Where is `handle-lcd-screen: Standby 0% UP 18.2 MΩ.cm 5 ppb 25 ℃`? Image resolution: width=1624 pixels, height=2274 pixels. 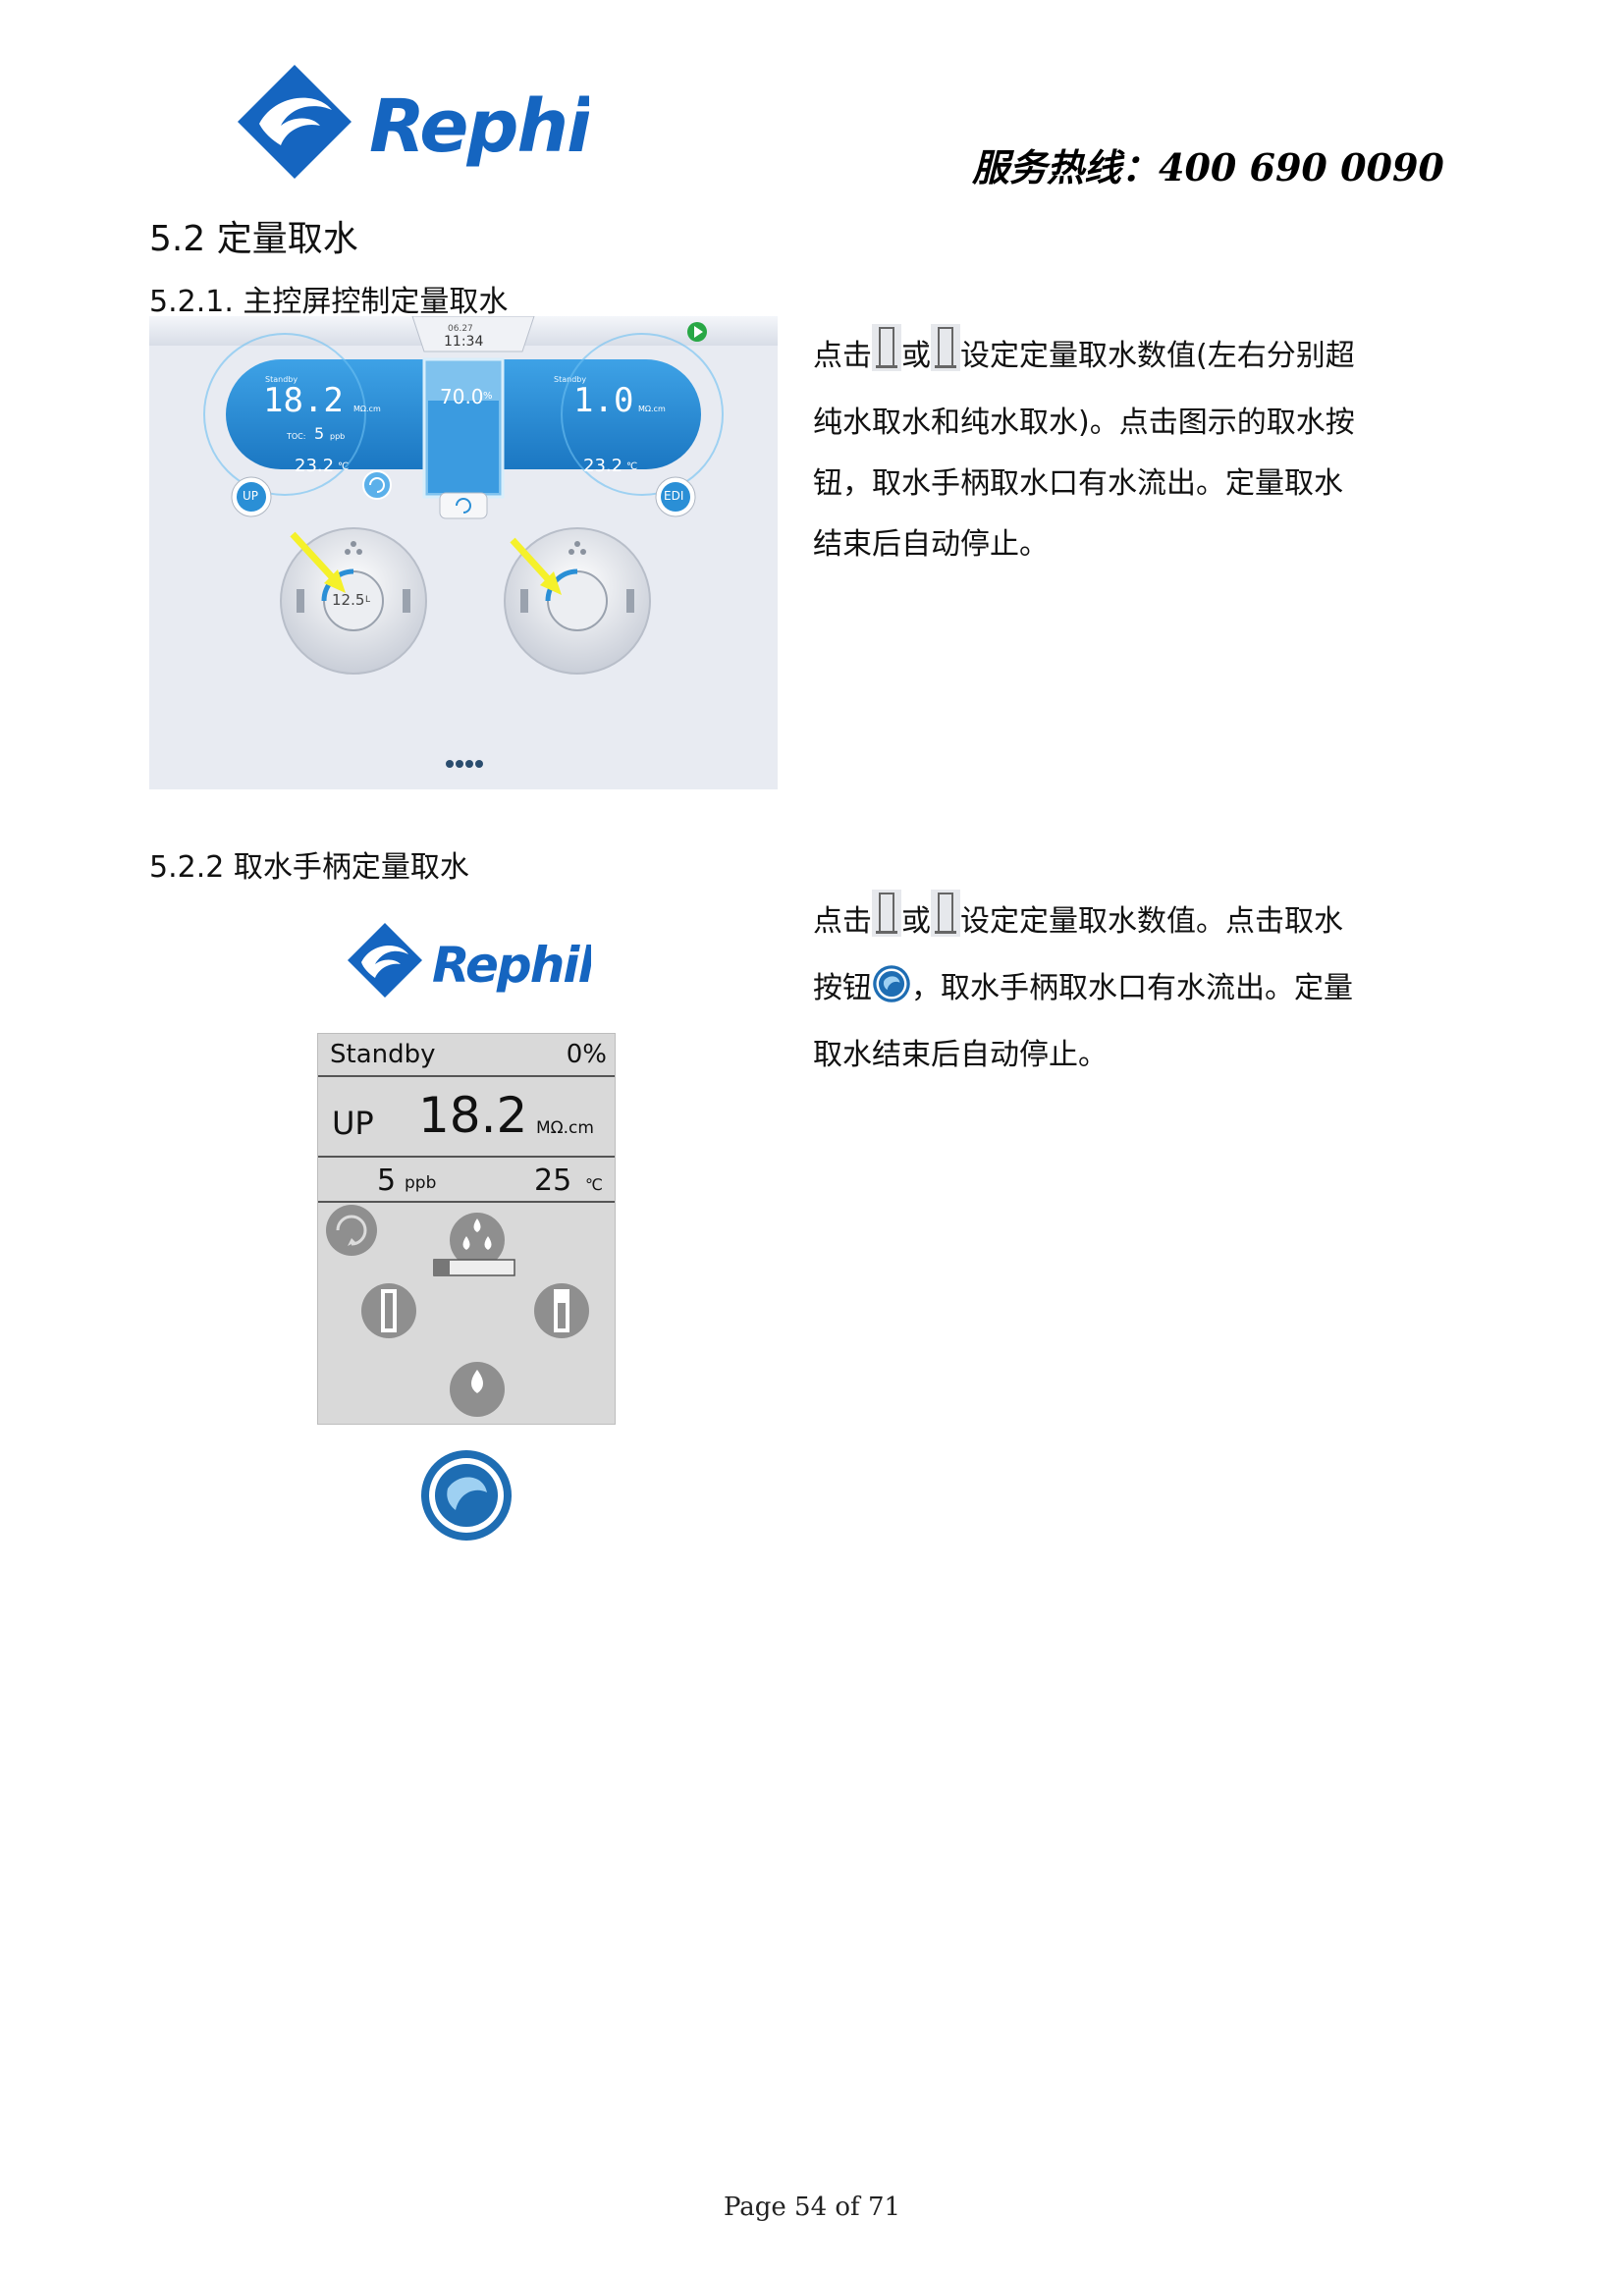
handle-lcd-screen: Standby 0% UP 18.2 MΩ.cm 5 ppb 25 ℃ is located at coordinates (466, 1229).